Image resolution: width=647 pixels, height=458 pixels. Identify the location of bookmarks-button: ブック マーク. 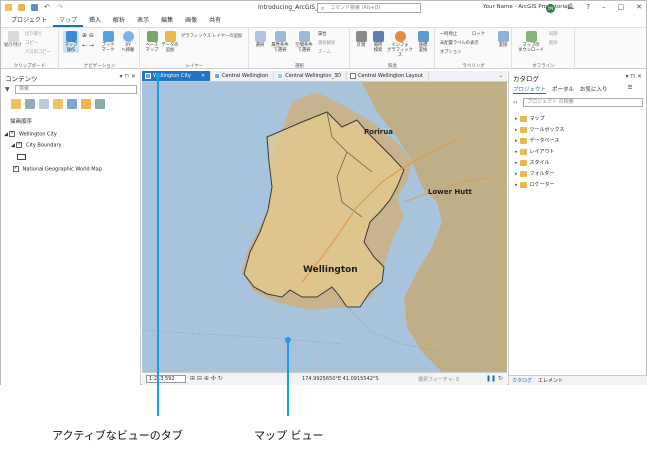
(108, 42).